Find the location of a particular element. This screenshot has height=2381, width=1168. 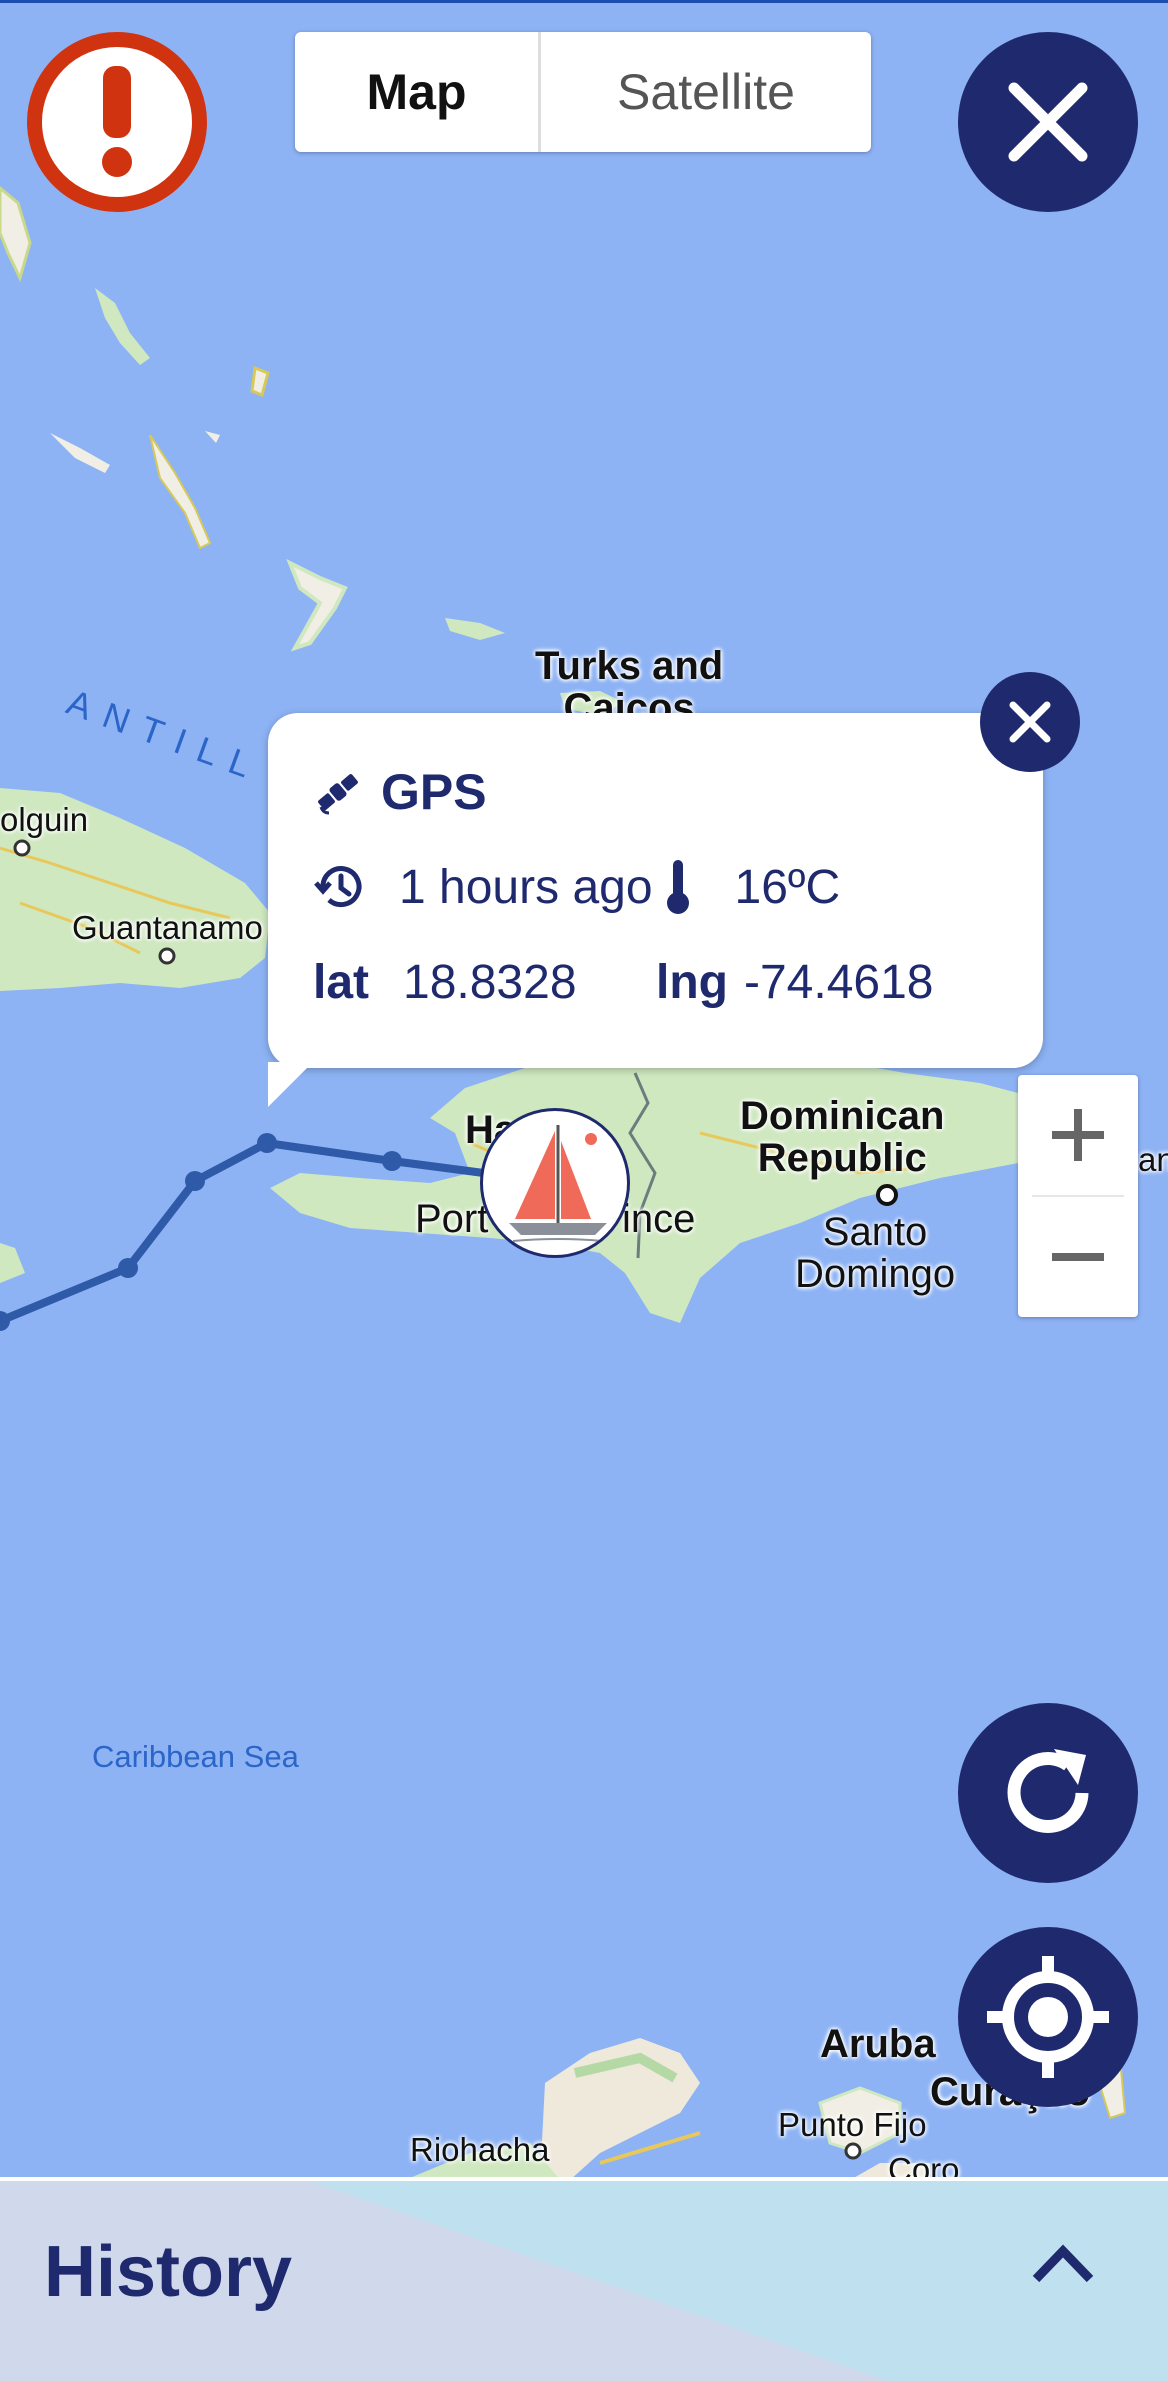

popup-source-row: GPS is located at coordinates (400, 792).